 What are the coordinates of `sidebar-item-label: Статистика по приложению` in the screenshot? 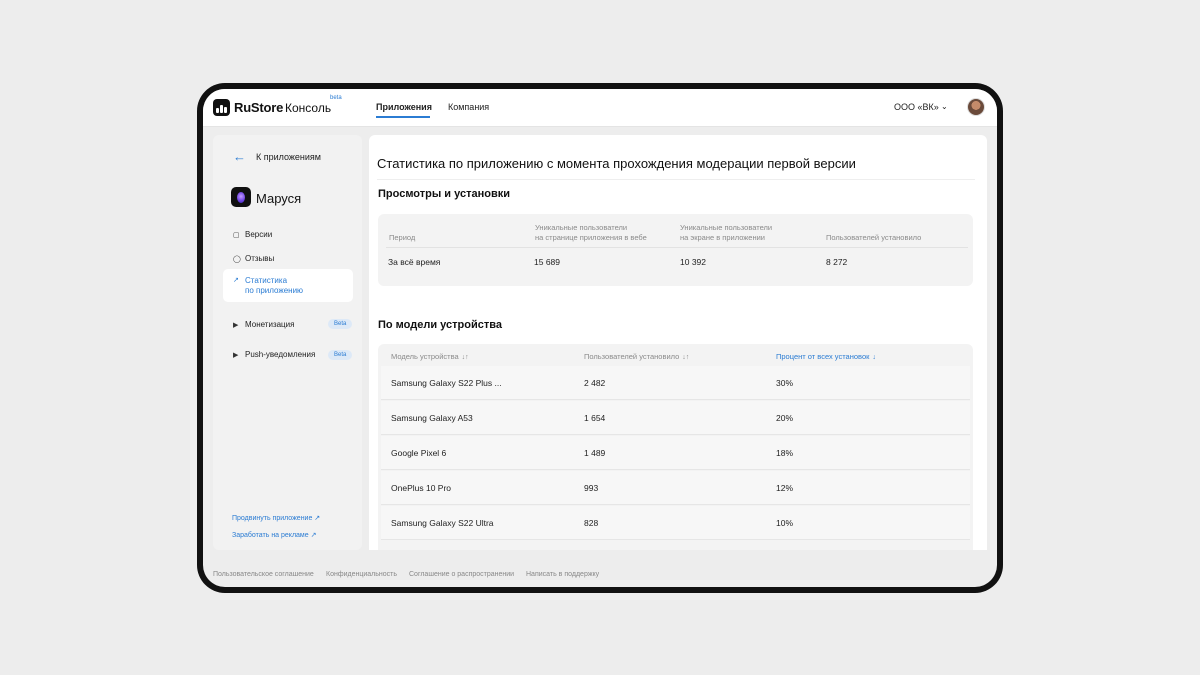 It's located at (274, 285).